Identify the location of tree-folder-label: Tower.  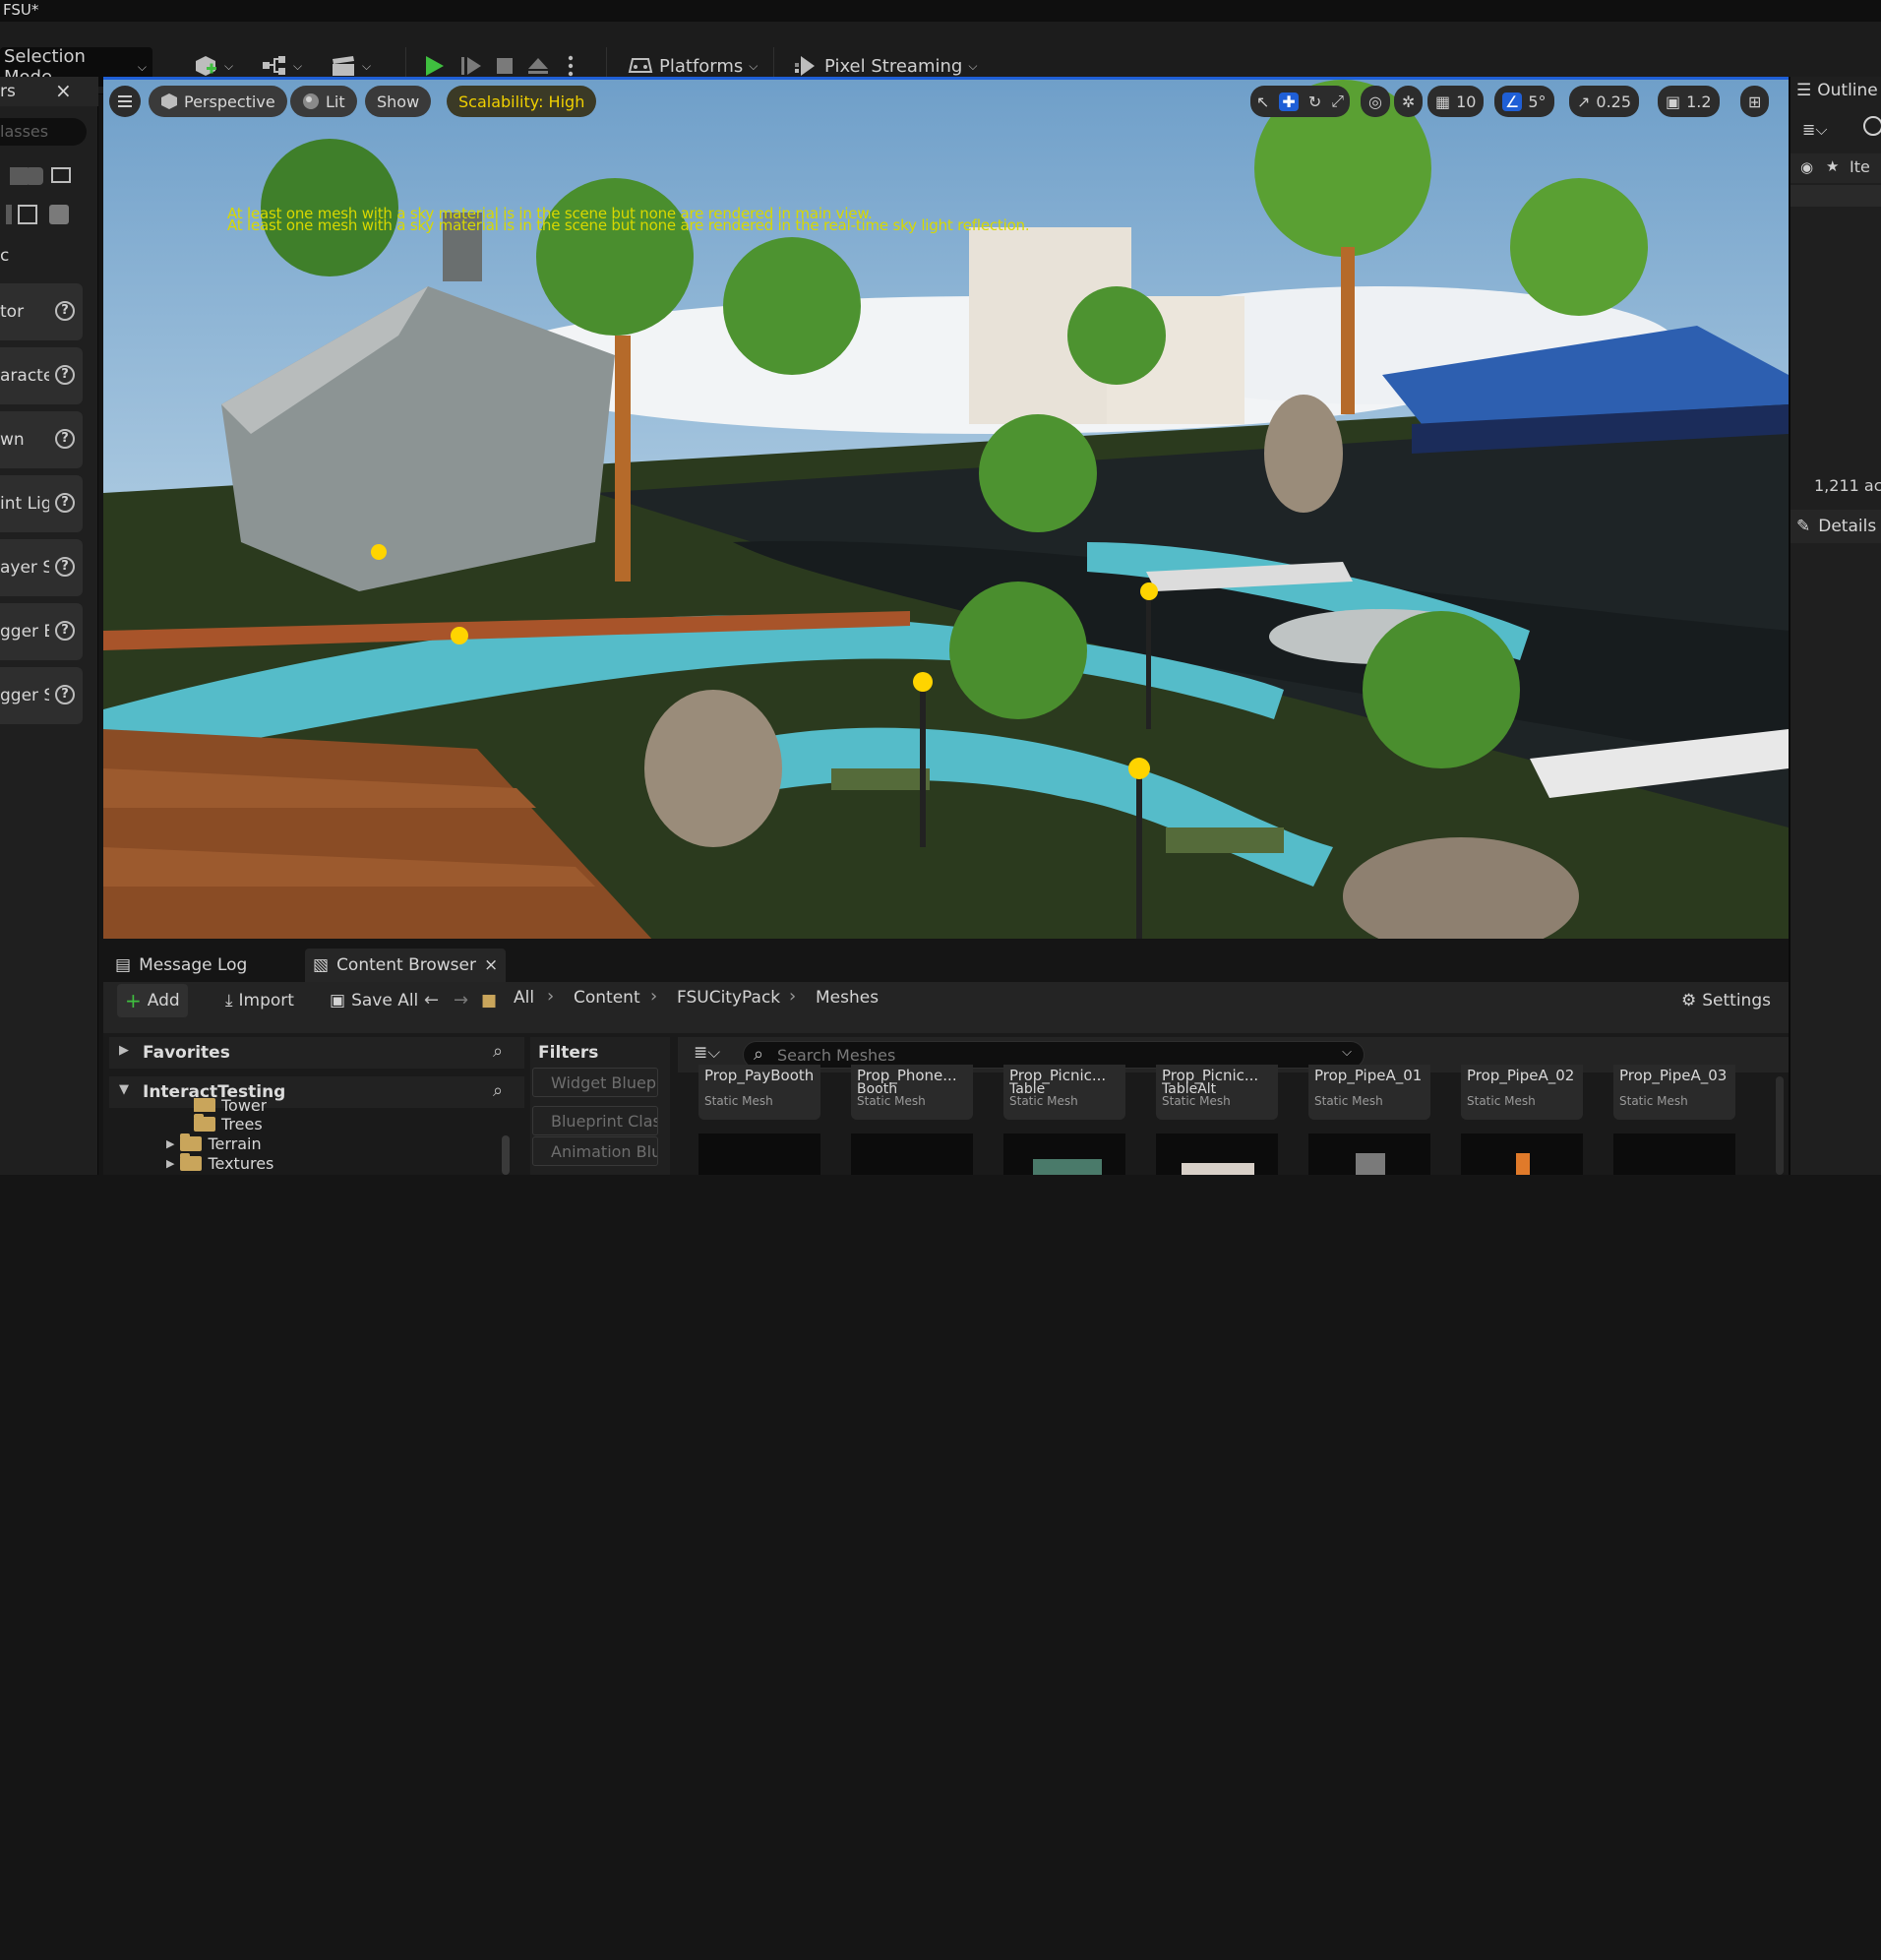
(244, 1105).